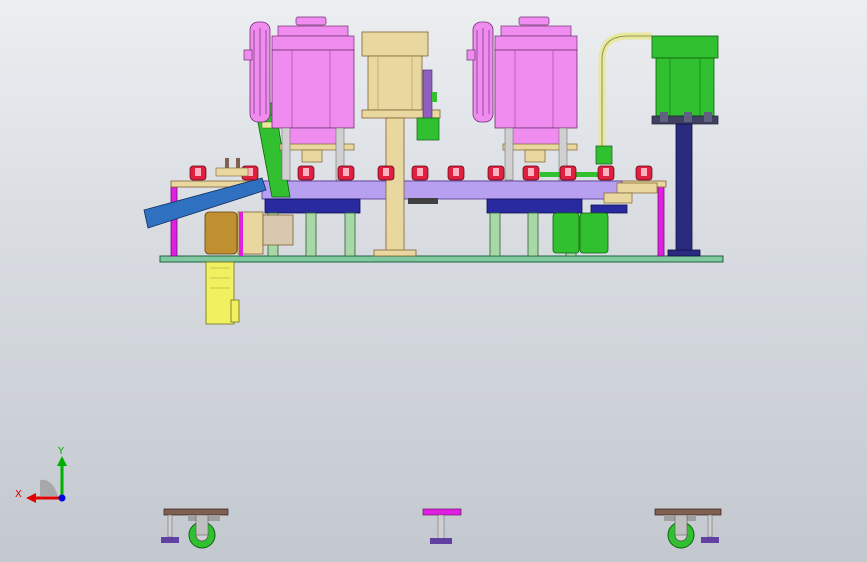 The image size is (867, 562). I want to click on vibratory-feeder, so click(657, 144).